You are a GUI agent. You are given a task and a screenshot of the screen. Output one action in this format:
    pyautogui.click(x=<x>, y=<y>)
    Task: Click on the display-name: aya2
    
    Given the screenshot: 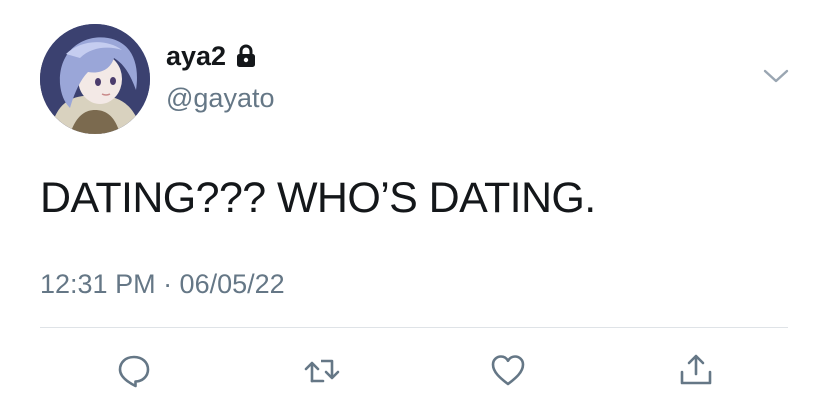 What is the action you would take?
    pyautogui.click(x=196, y=56)
    